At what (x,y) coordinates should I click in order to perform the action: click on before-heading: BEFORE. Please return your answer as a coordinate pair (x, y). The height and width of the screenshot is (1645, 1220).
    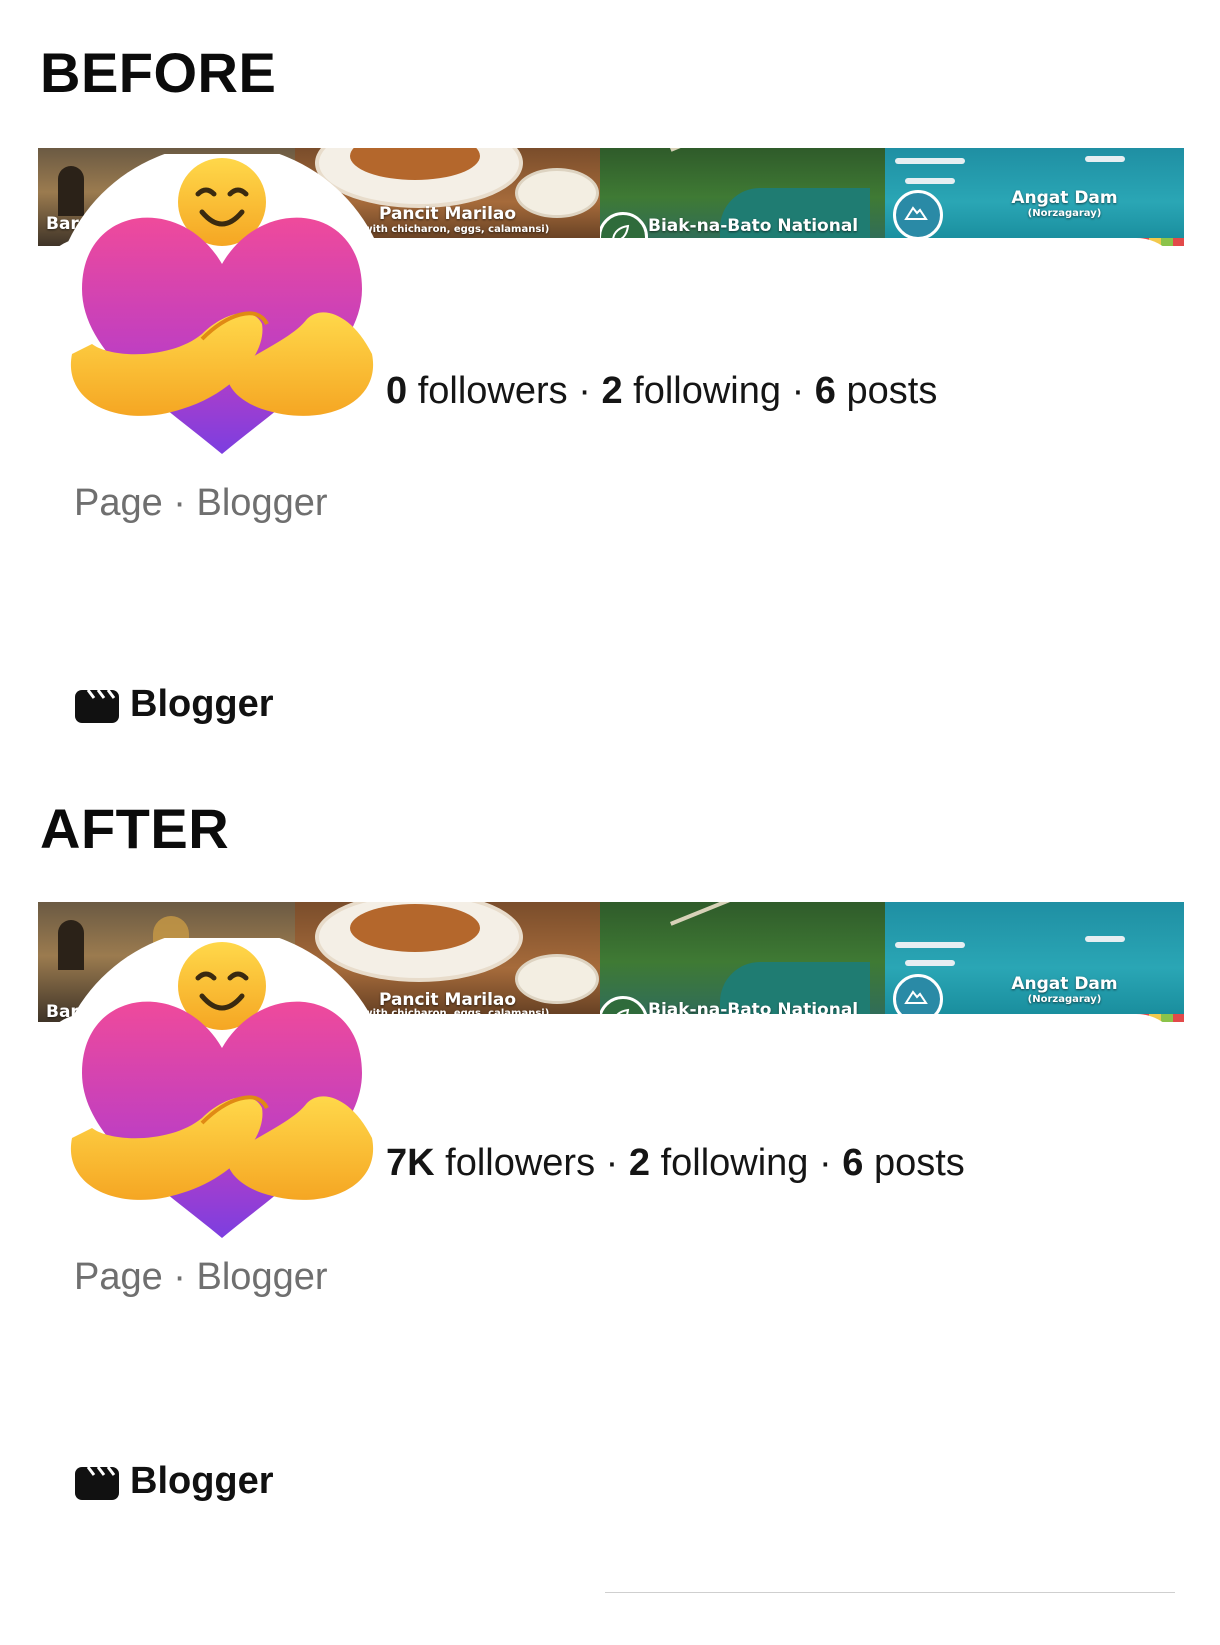
    Looking at the image, I should click on (158, 72).